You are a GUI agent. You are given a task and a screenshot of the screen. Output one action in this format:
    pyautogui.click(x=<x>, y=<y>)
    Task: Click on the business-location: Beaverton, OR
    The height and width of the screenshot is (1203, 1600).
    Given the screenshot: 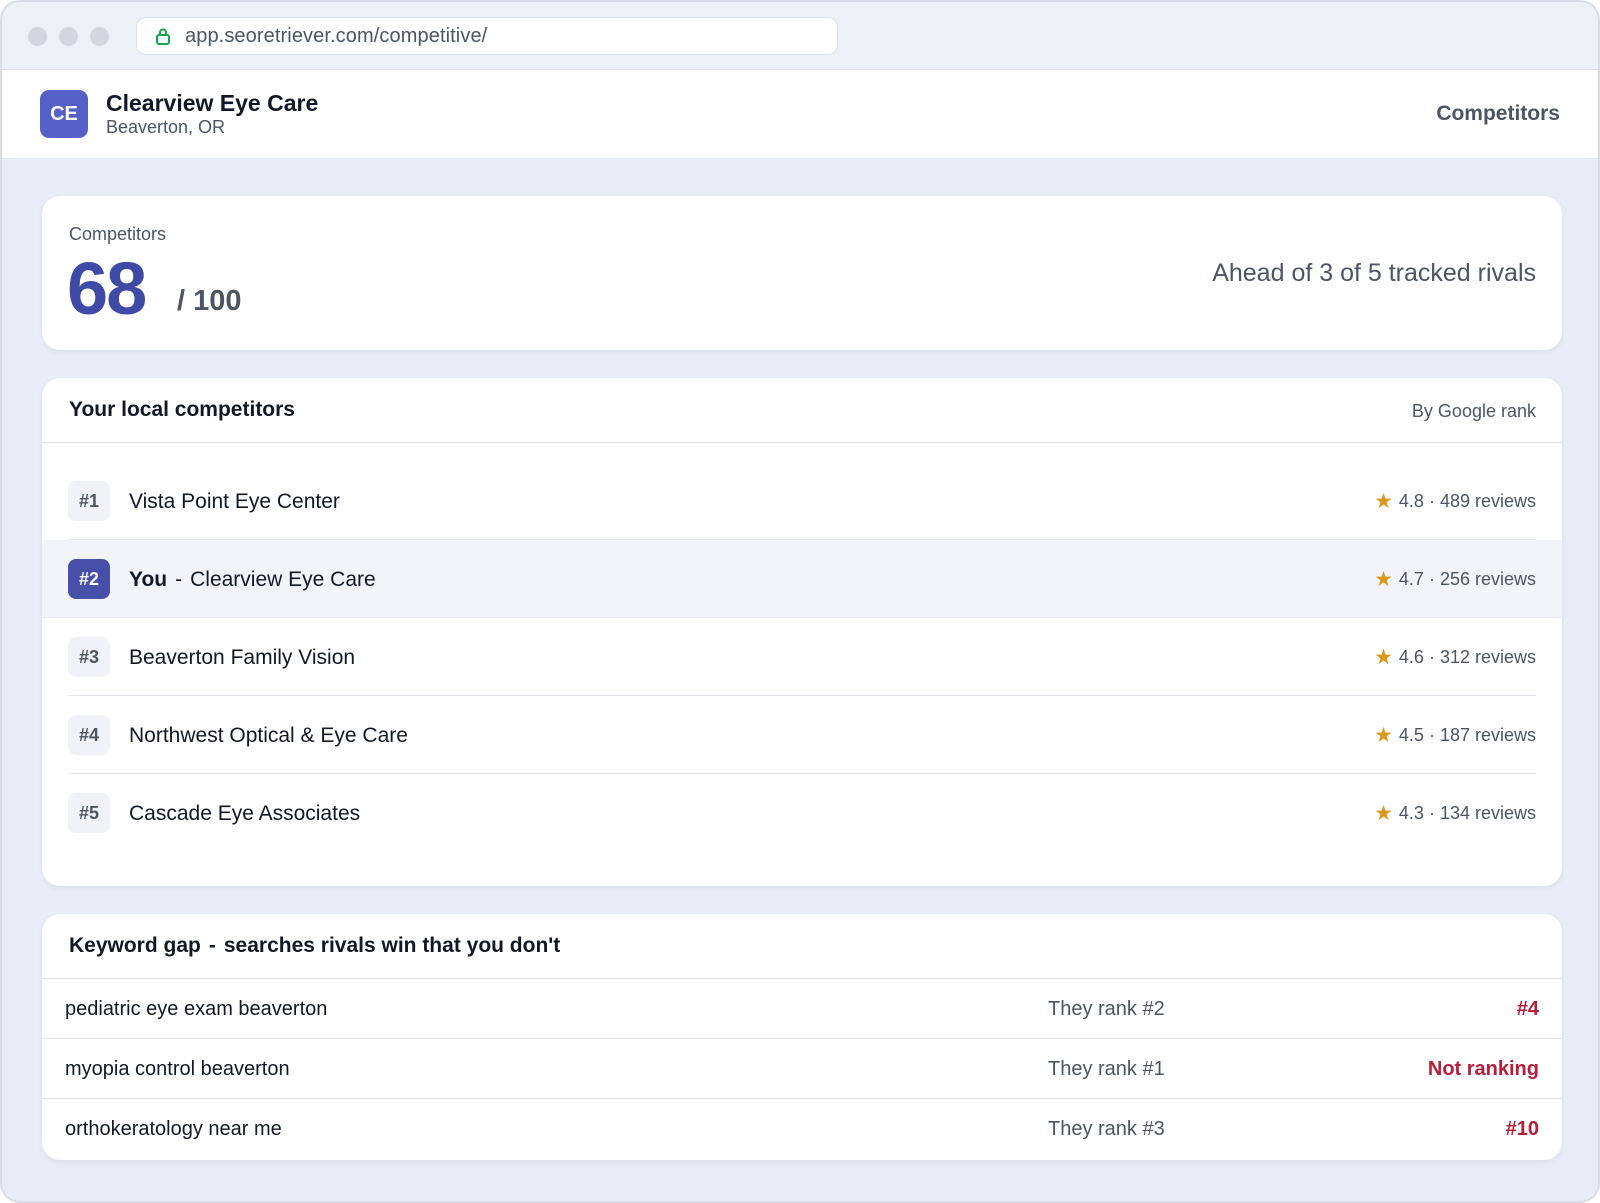 What is the action you would take?
    pyautogui.click(x=166, y=127)
    